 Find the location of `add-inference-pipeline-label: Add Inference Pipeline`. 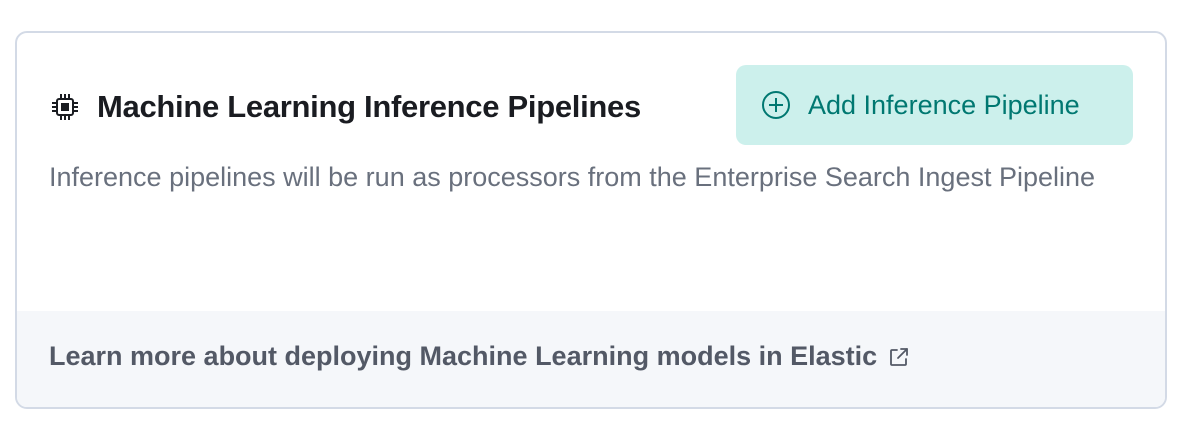

add-inference-pipeline-label: Add Inference Pipeline is located at coordinates (944, 104).